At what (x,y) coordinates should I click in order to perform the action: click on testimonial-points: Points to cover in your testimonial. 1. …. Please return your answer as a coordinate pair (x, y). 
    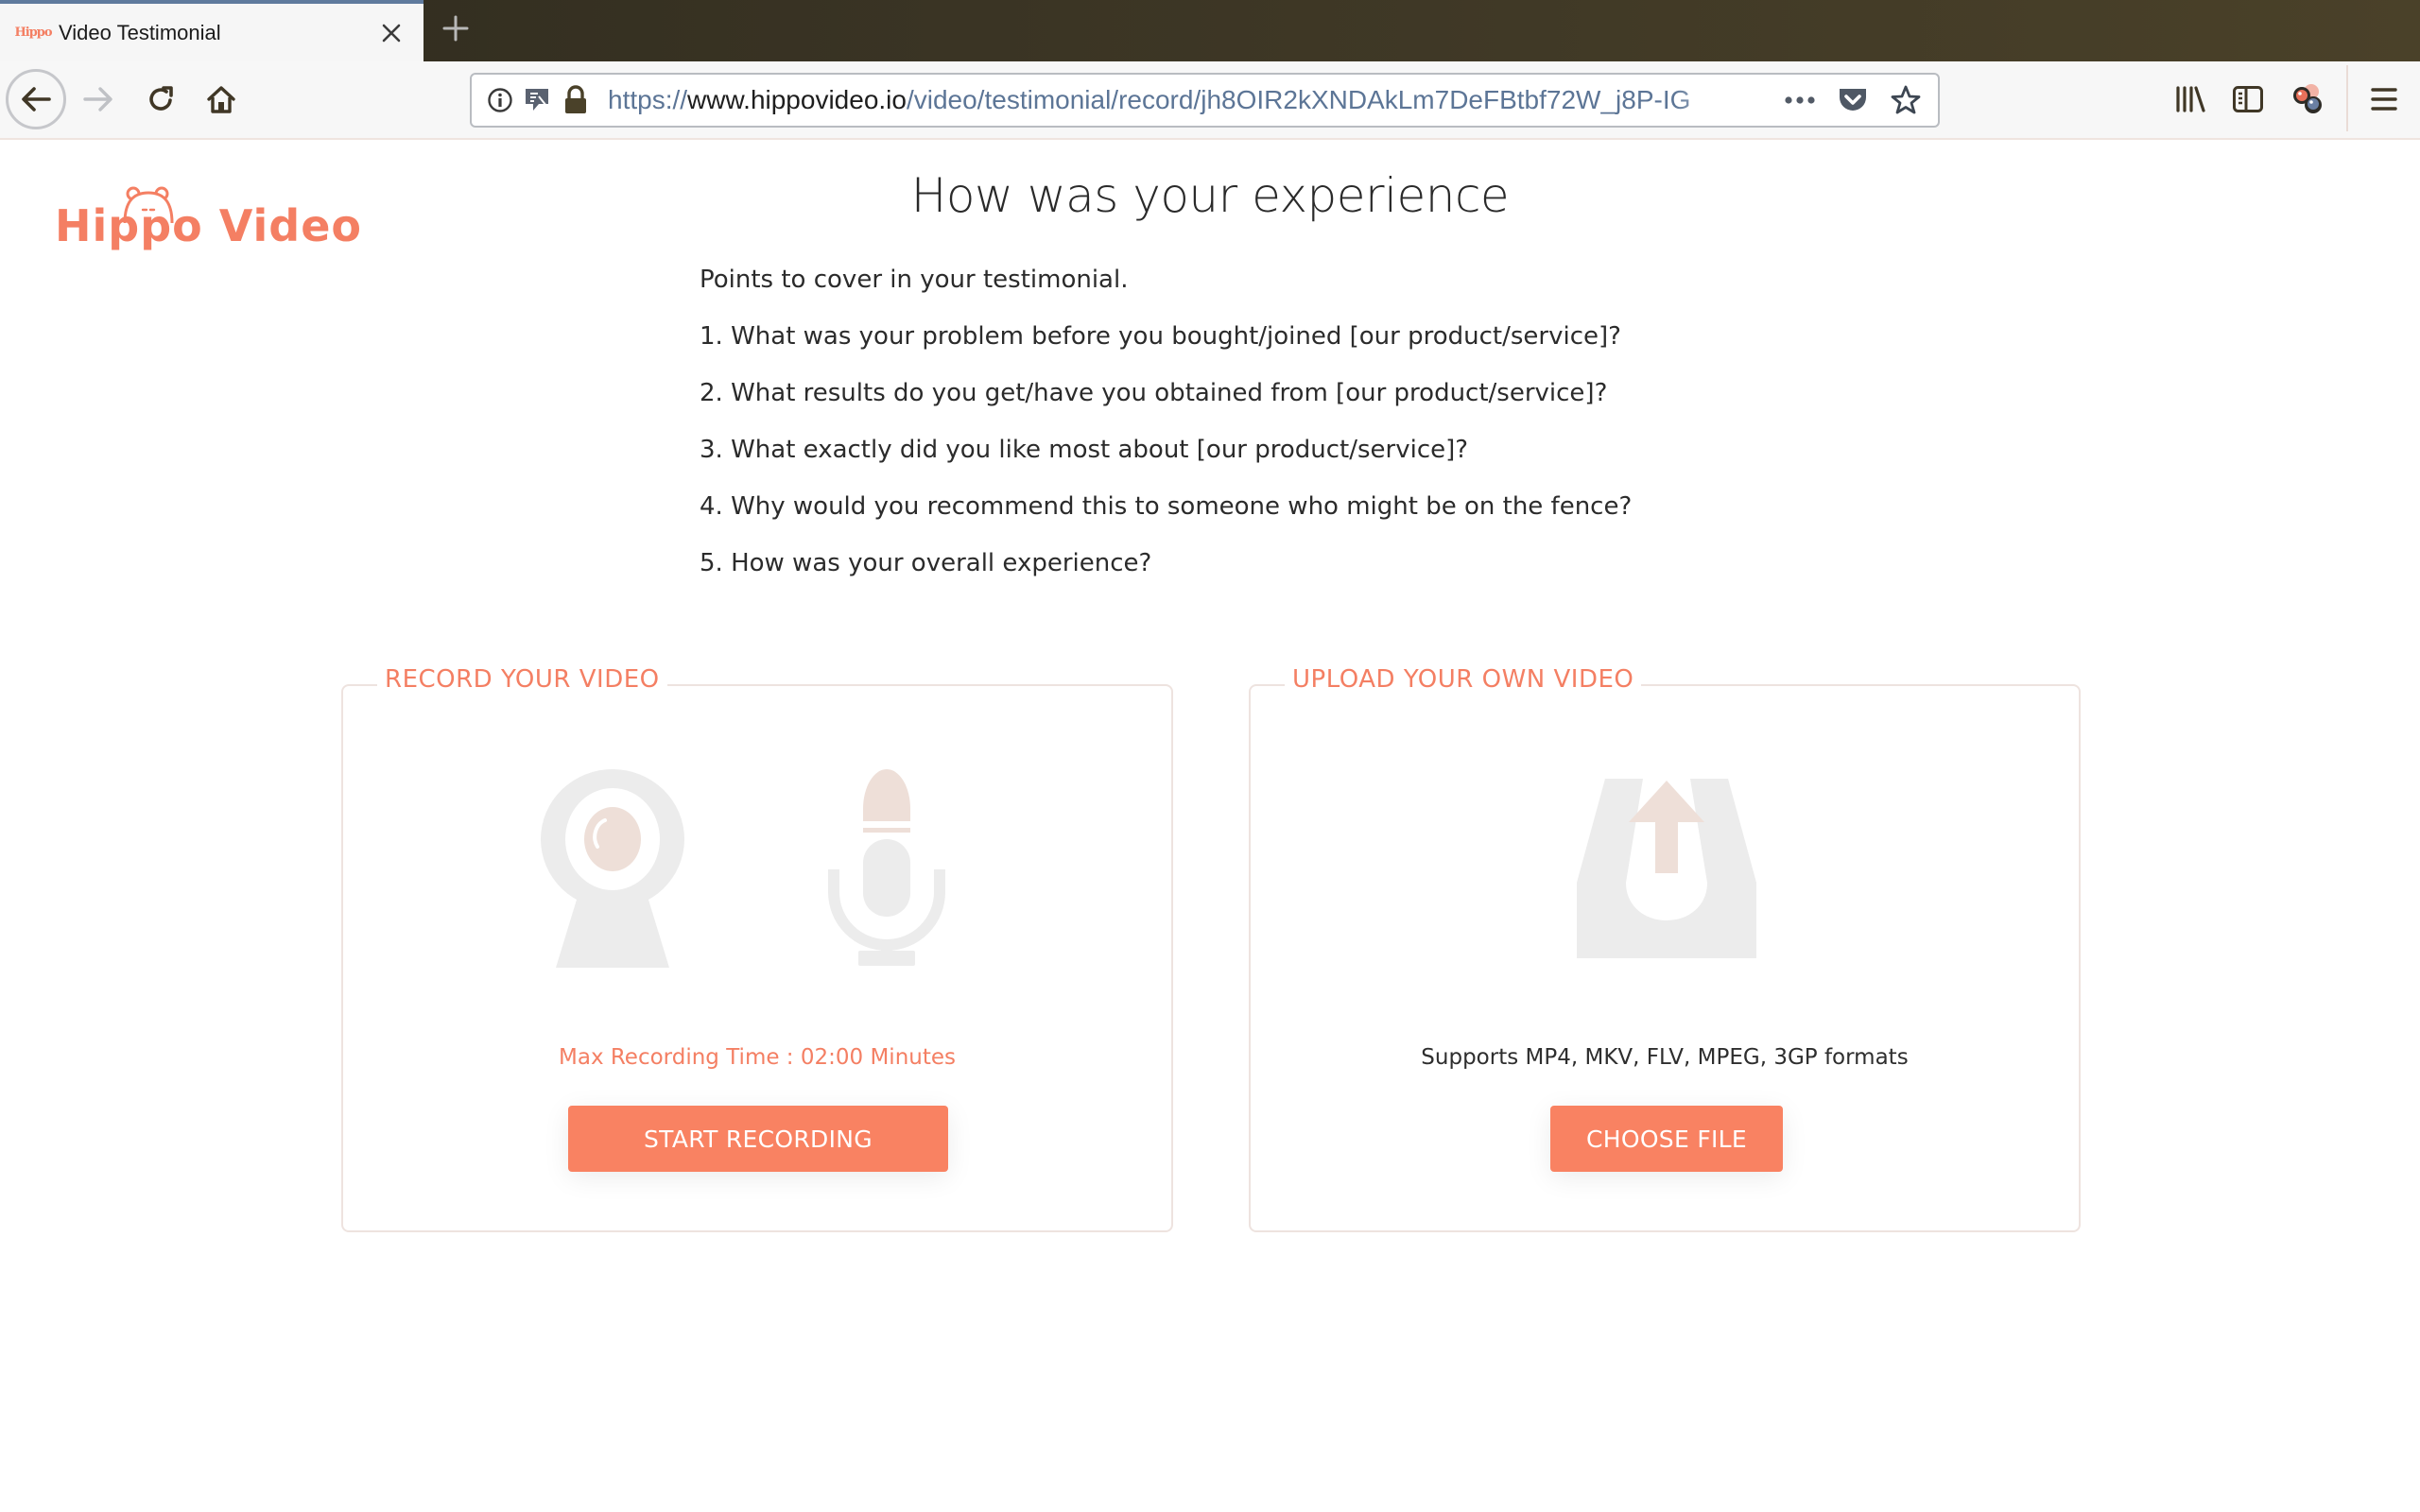
    Looking at the image, I should click on (1166, 433).